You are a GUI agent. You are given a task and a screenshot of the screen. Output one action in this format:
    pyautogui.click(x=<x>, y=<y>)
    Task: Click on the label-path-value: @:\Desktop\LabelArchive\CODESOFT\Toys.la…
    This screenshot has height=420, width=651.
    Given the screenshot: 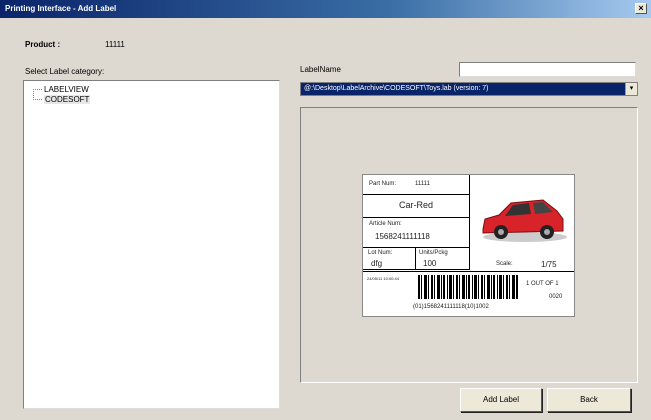 What is the action you would take?
    pyautogui.click(x=396, y=88)
    